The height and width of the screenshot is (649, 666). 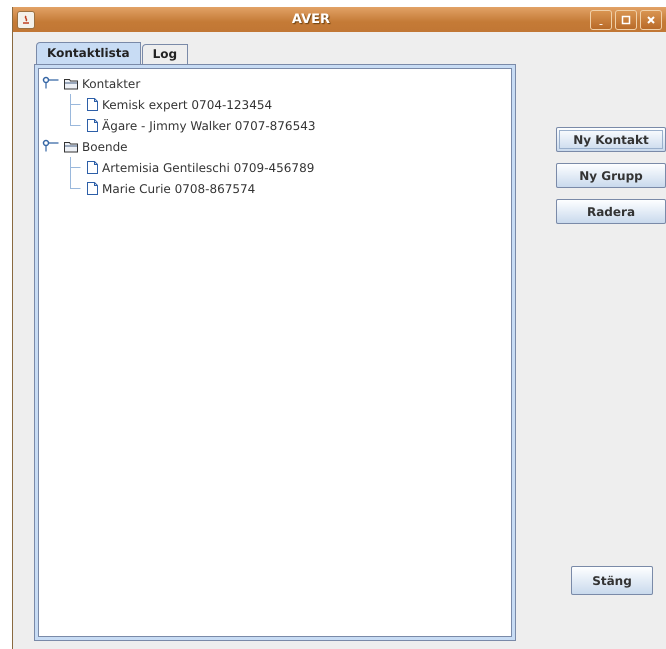 I want to click on close-icon, so click(x=651, y=19).